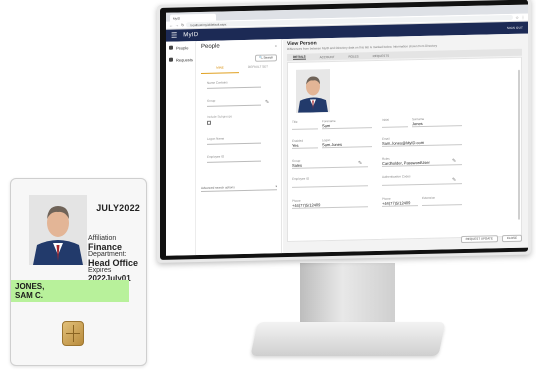 Image resolution: width=536 pixels, height=370 pixels. I want to click on cardholder-surname: JONES,, so click(30, 286).